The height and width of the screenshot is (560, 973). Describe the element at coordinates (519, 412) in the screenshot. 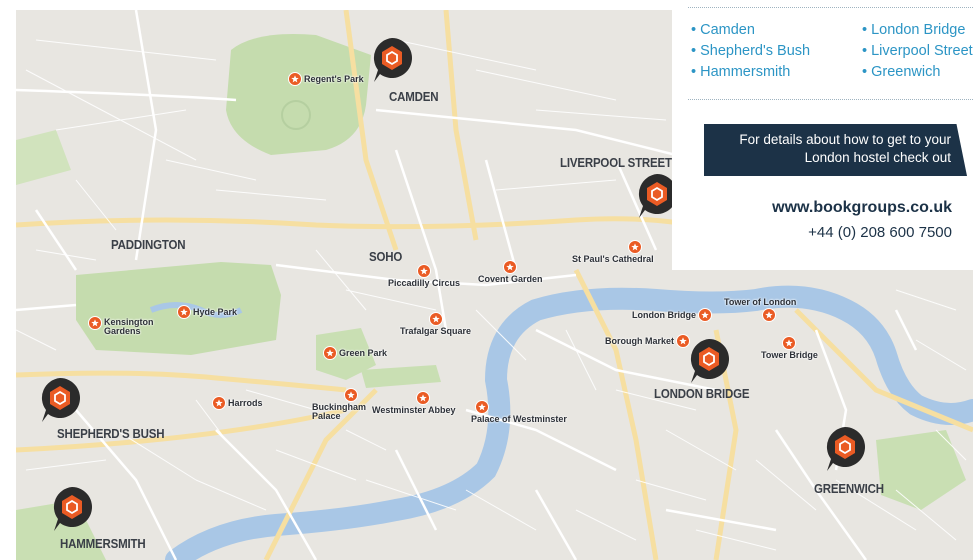

I see `landmark-palace-of-westminster: Palace of Westminster` at that location.